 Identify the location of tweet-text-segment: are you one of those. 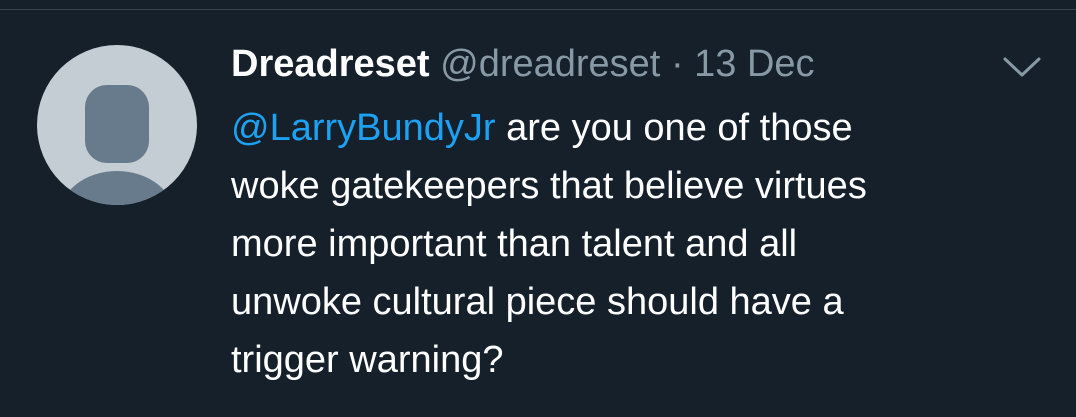
(674, 128).